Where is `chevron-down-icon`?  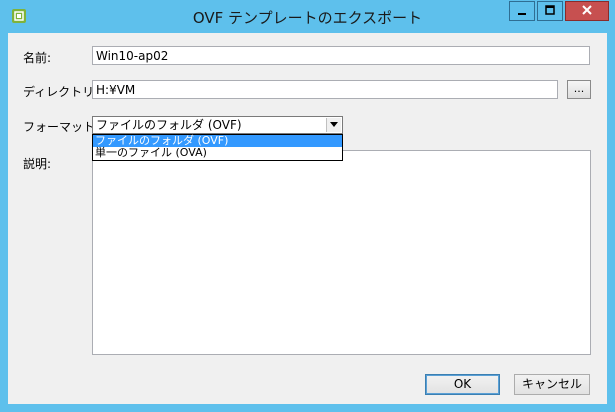
chevron-down-icon is located at coordinates (333, 125).